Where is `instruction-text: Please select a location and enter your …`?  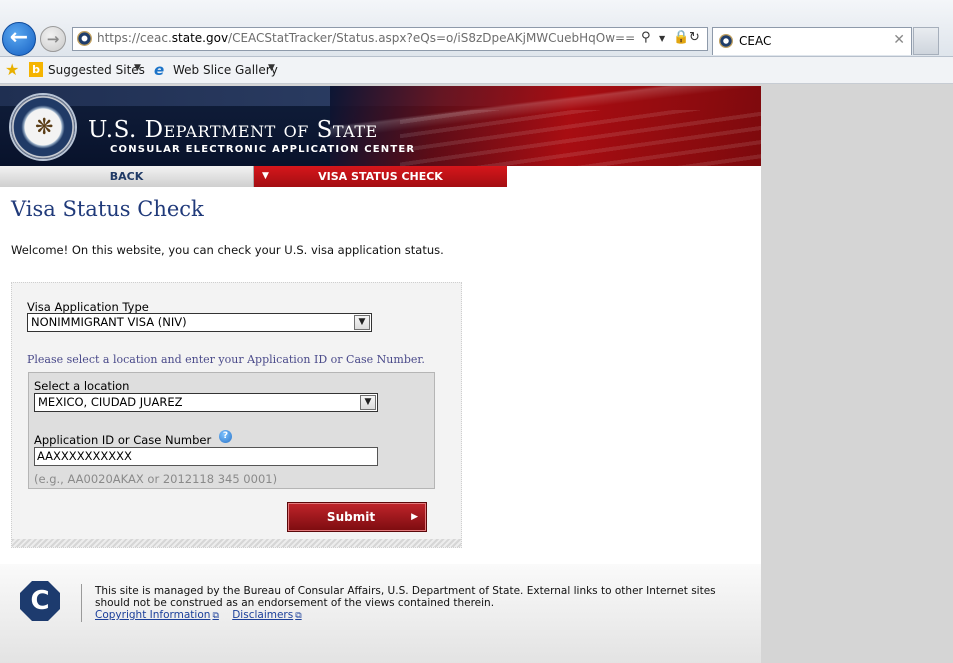 instruction-text: Please select a location and enter your … is located at coordinates (226, 359).